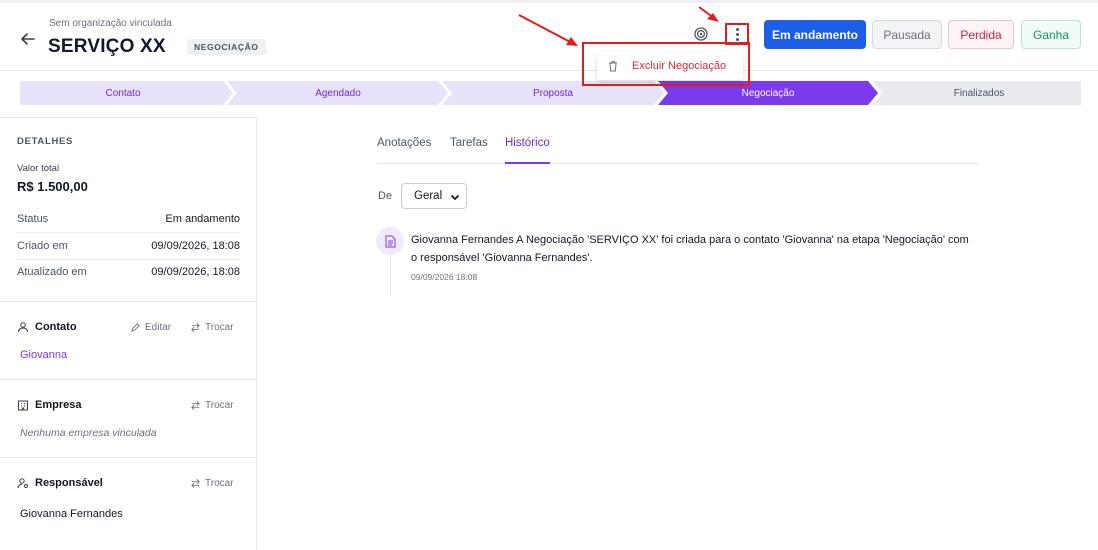  Describe the element at coordinates (71, 514) in the screenshot. I see `owner-name: Giovanna Fernandes` at that location.